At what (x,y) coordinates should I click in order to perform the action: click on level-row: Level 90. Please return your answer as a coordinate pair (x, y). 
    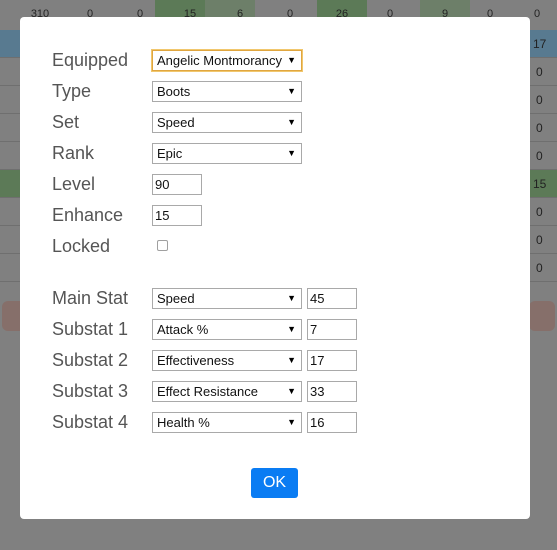
    Looking at the image, I should click on (275, 184).